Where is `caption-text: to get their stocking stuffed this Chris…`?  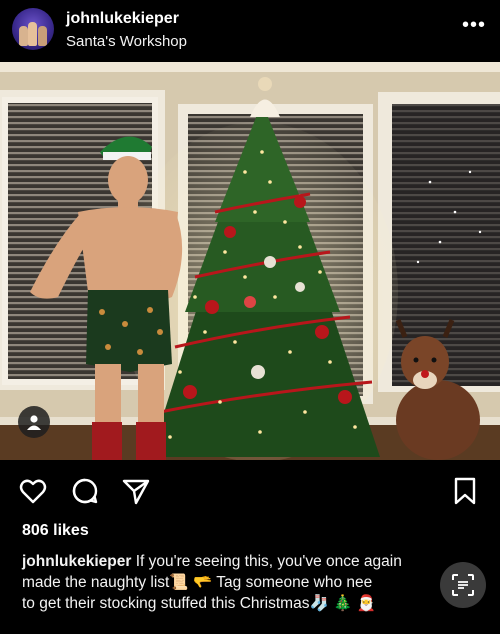
caption-text: to get their stocking stuffed this Chris… is located at coordinates (199, 603).